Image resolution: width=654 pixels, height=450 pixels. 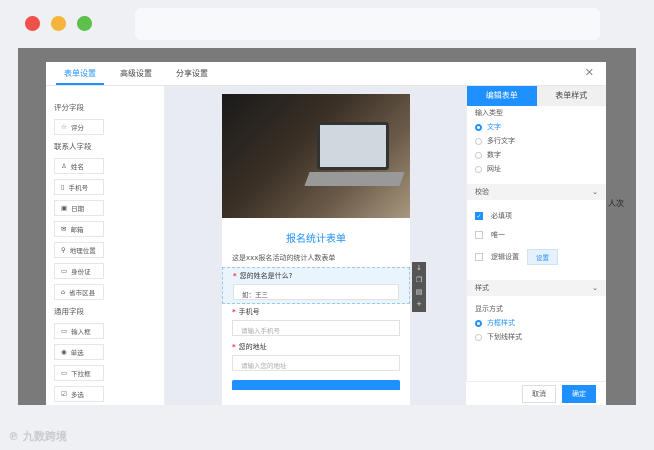 I want to click on question-name: * 您的姓名是什么? 如：王三, so click(x=316, y=285).